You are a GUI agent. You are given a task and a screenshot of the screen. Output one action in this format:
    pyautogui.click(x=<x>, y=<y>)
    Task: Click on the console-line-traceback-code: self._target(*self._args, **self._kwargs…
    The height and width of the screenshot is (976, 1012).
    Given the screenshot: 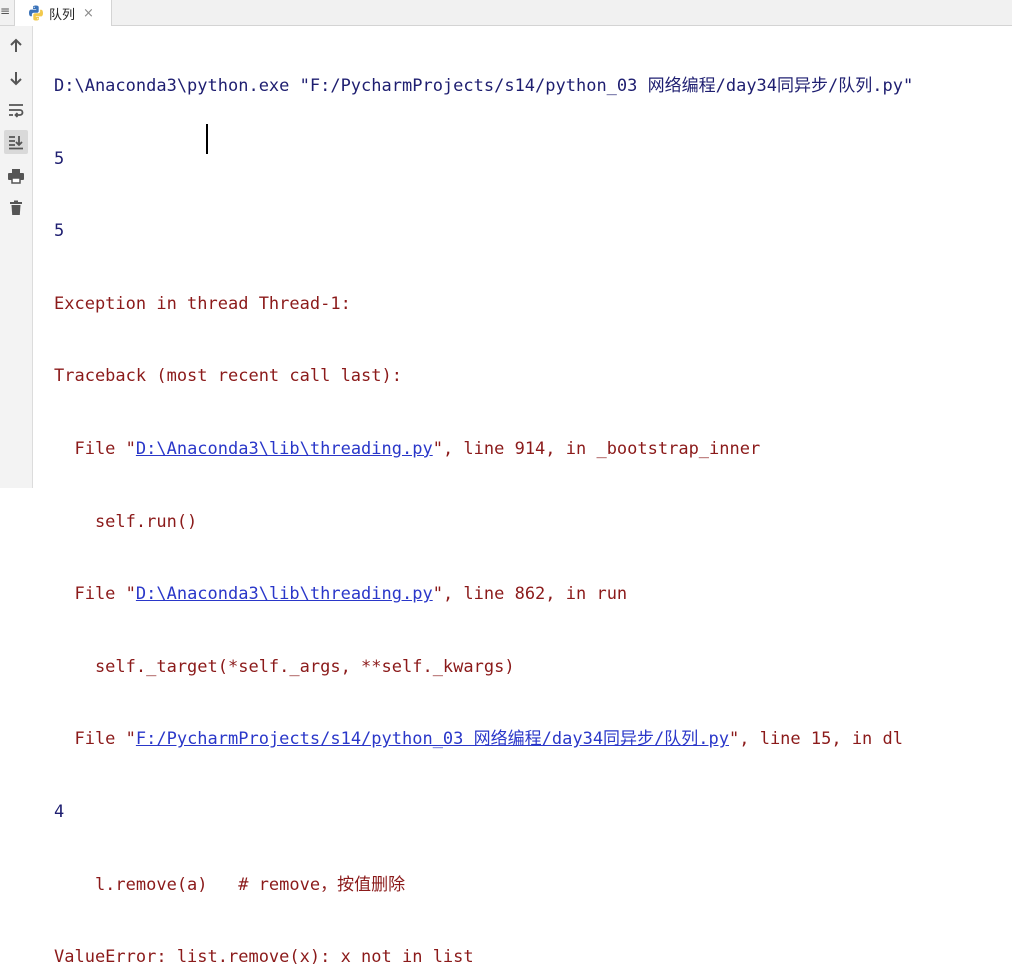 What is the action you would take?
    pyautogui.click(x=284, y=666)
    